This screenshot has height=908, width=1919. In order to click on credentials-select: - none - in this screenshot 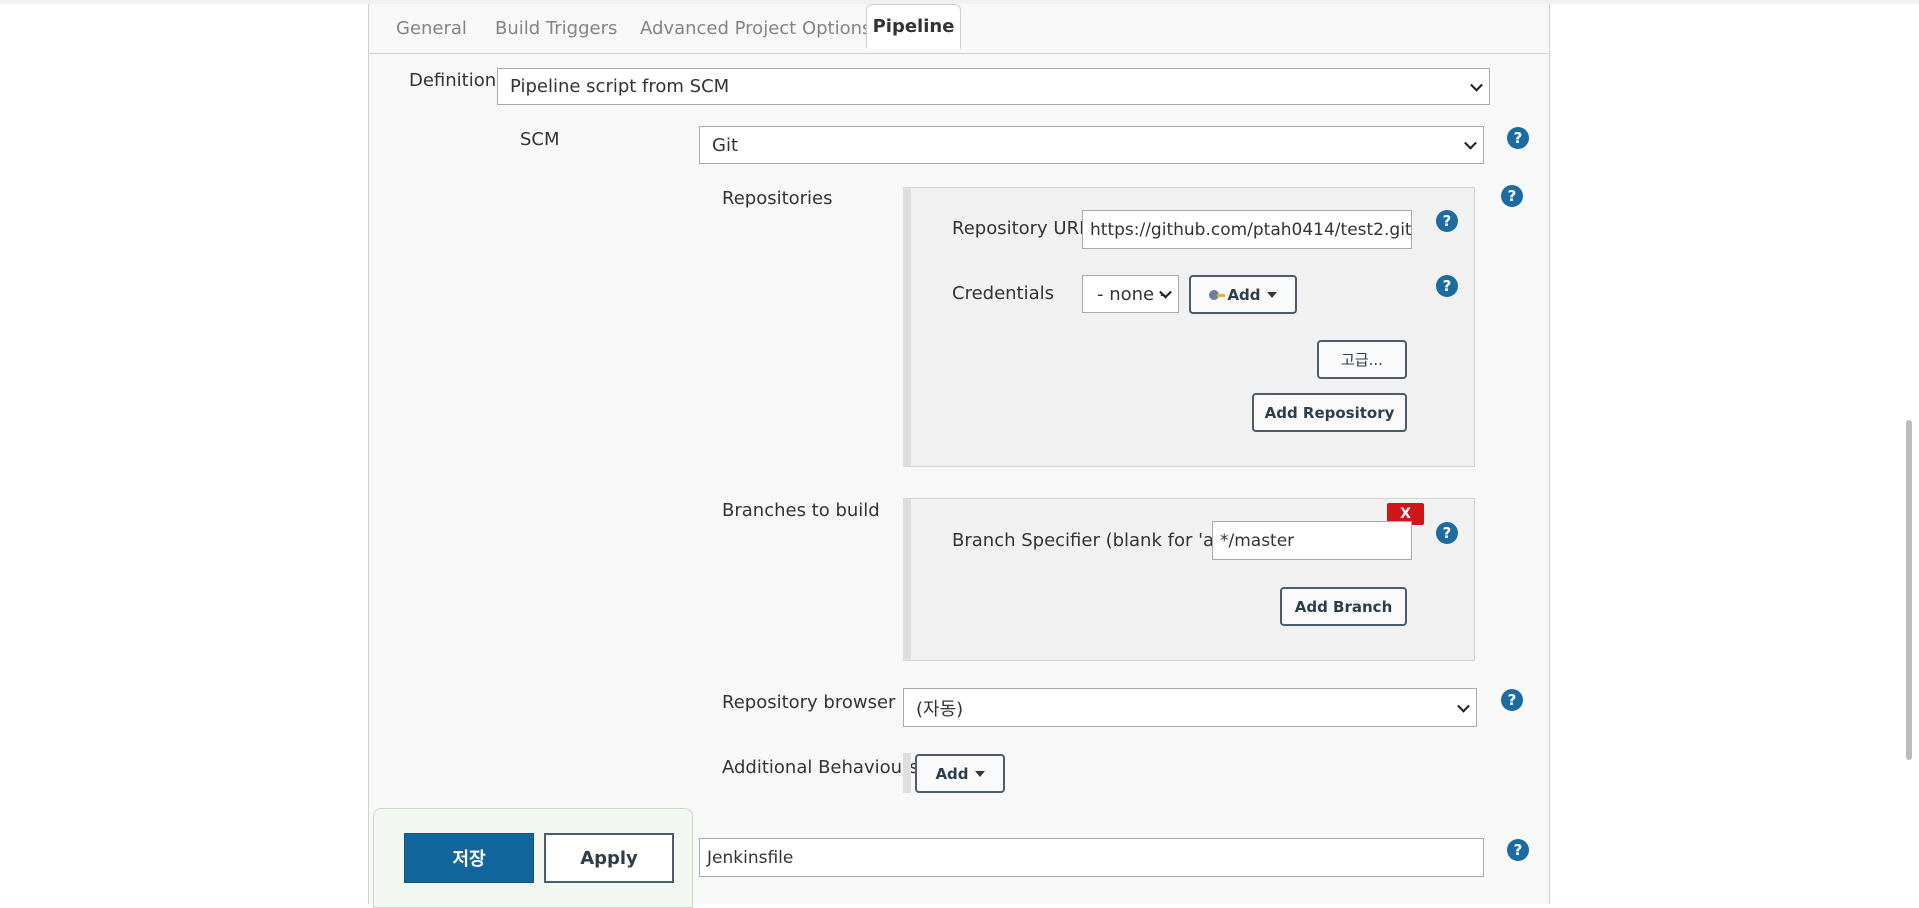, I will do `click(1130, 294)`.